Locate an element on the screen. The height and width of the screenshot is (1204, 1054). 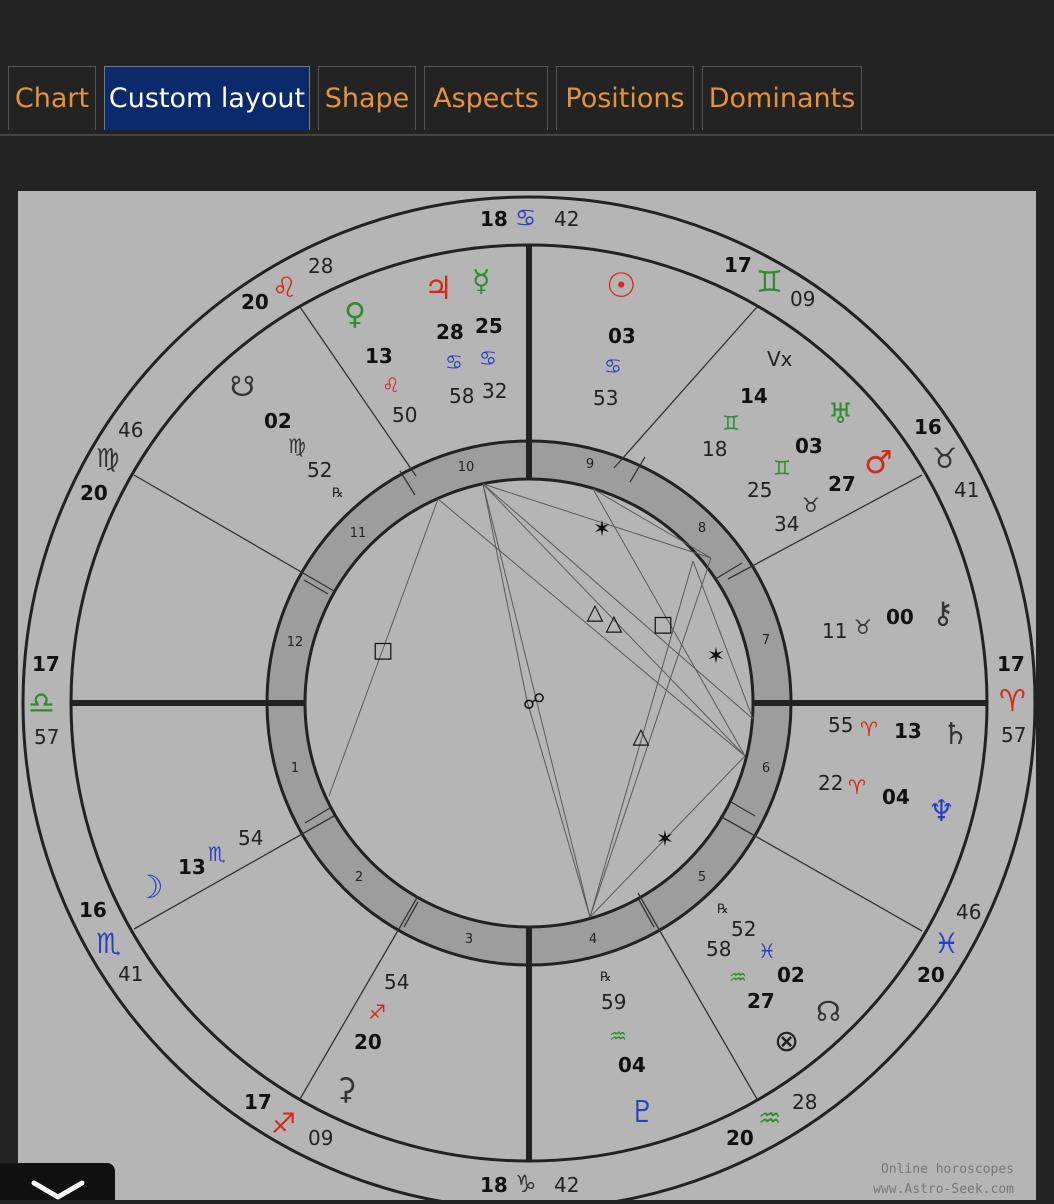
chiron-minute: 11 is located at coordinates (834, 631).